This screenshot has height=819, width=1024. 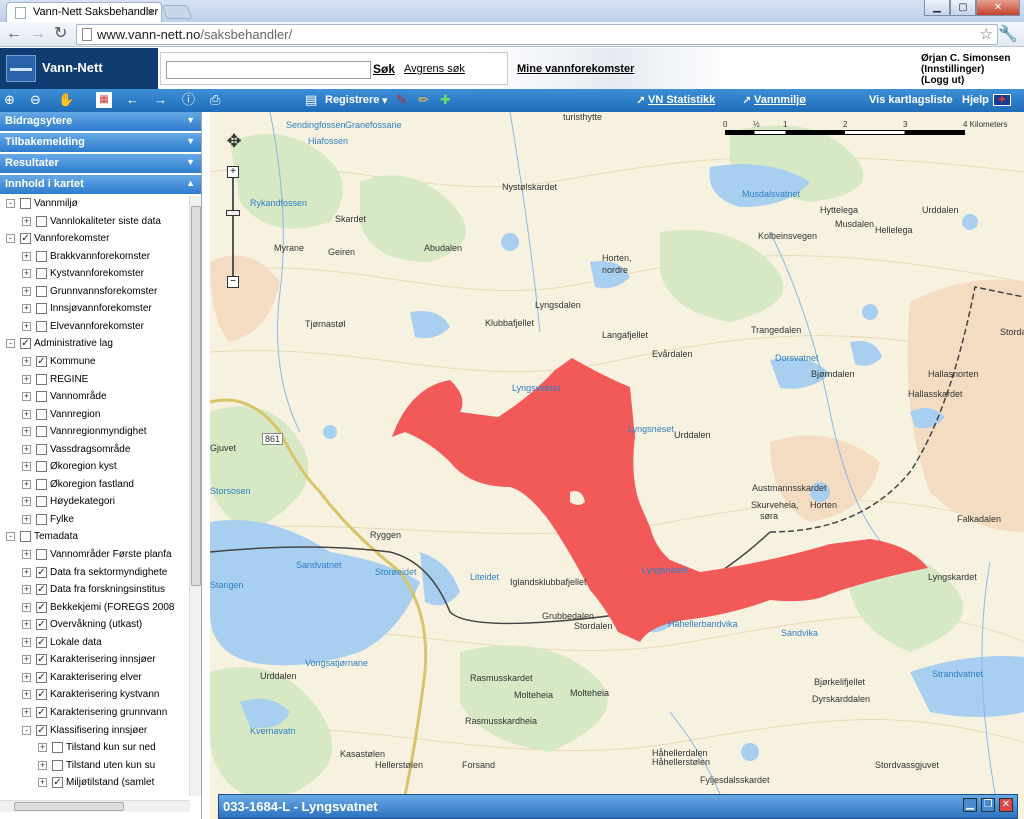 I want to click on vannmiljo-link: Vannmiljø, so click(x=780, y=100).